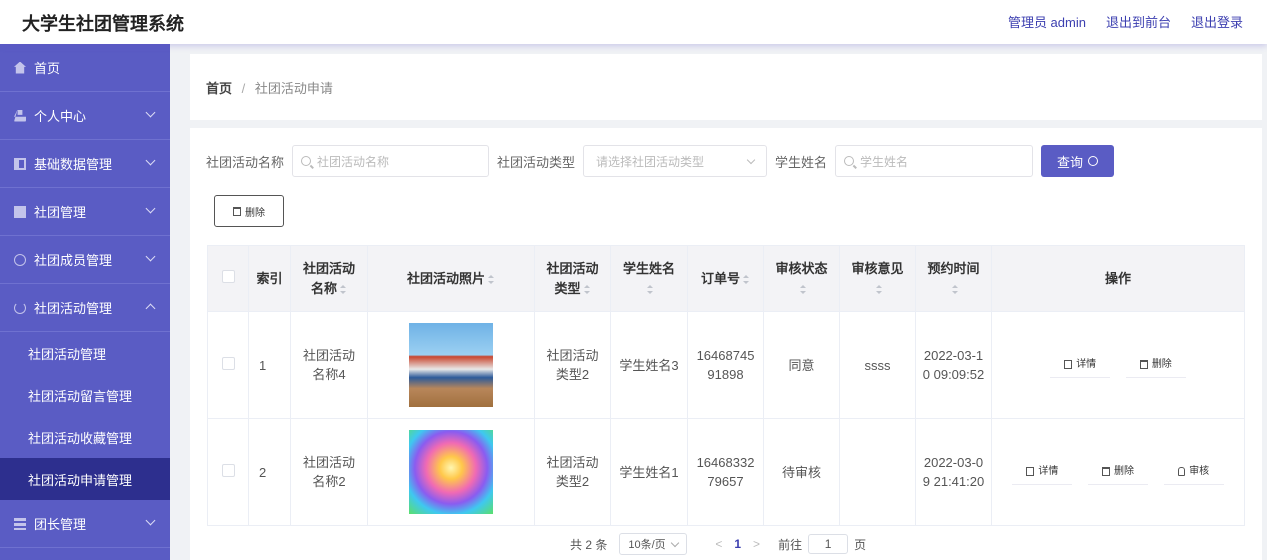 Image resolution: width=1267 pixels, height=560 pixels. Describe the element at coordinates (720, 278) in the screenshot. I see `col-order-label: 订单号` at that location.